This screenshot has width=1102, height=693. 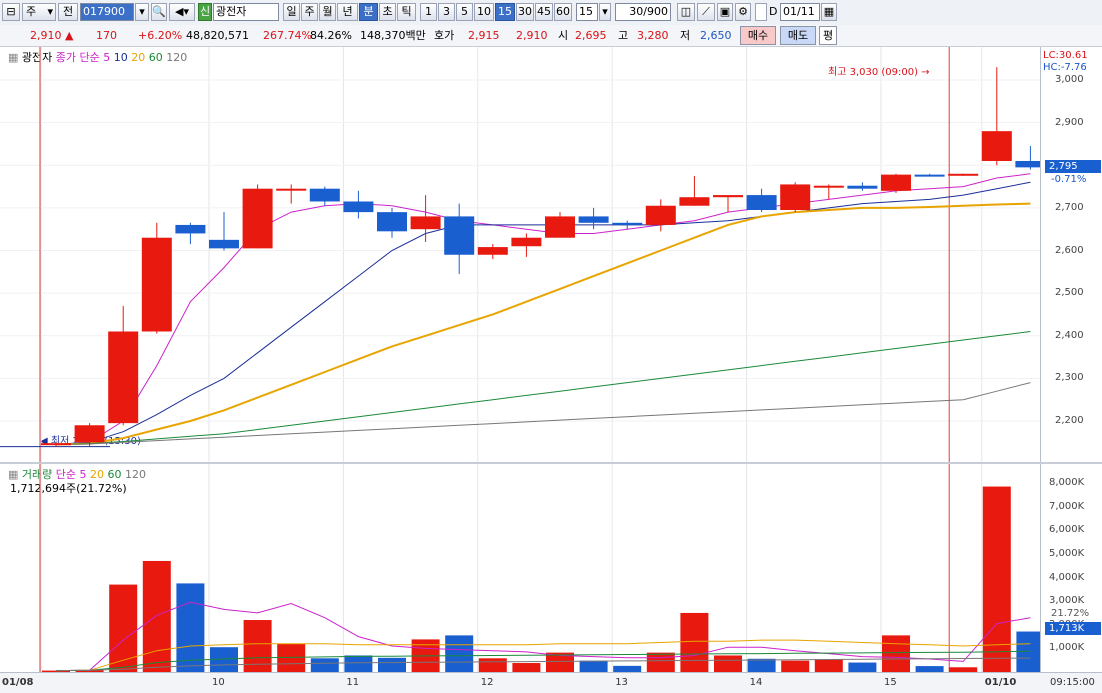 I want to click on tab-3min: 3, so click(x=446, y=12).